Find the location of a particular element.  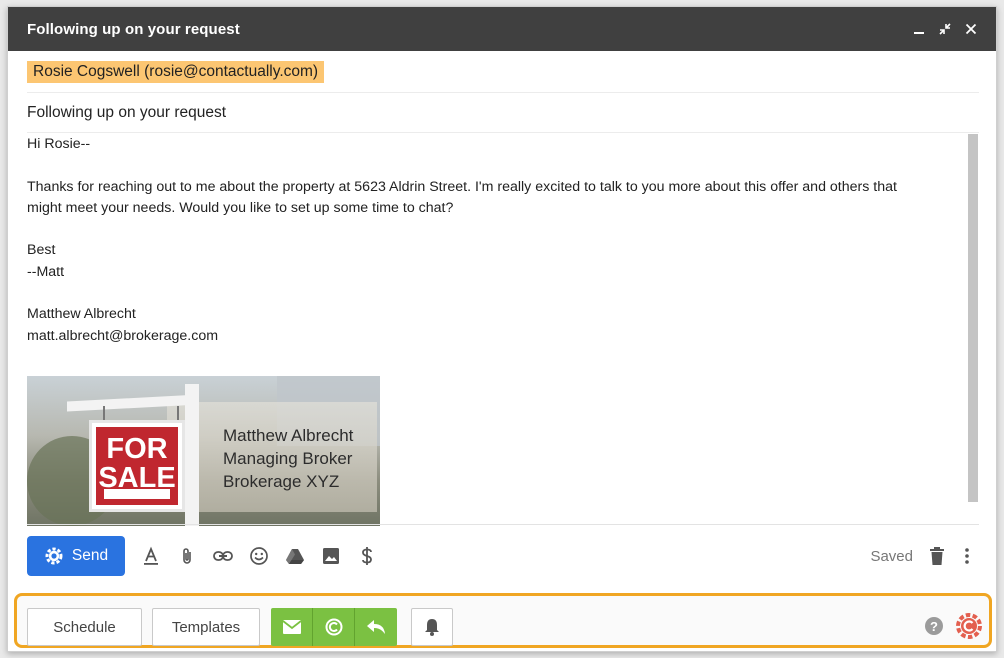

help-icon: ? is located at coordinates (934, 626).